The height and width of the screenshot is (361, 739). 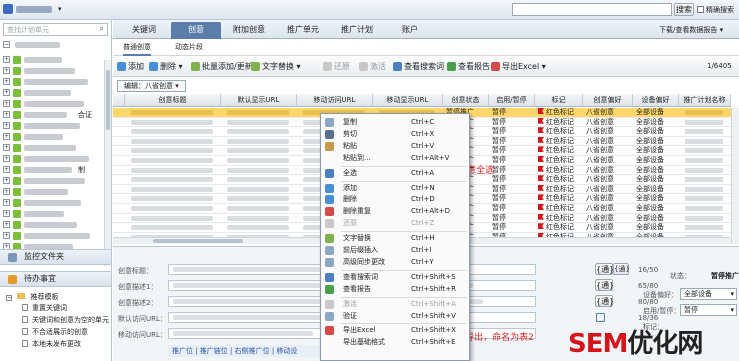 I want to click on grid-header-cell: 标记, so click(x=559, y=100).